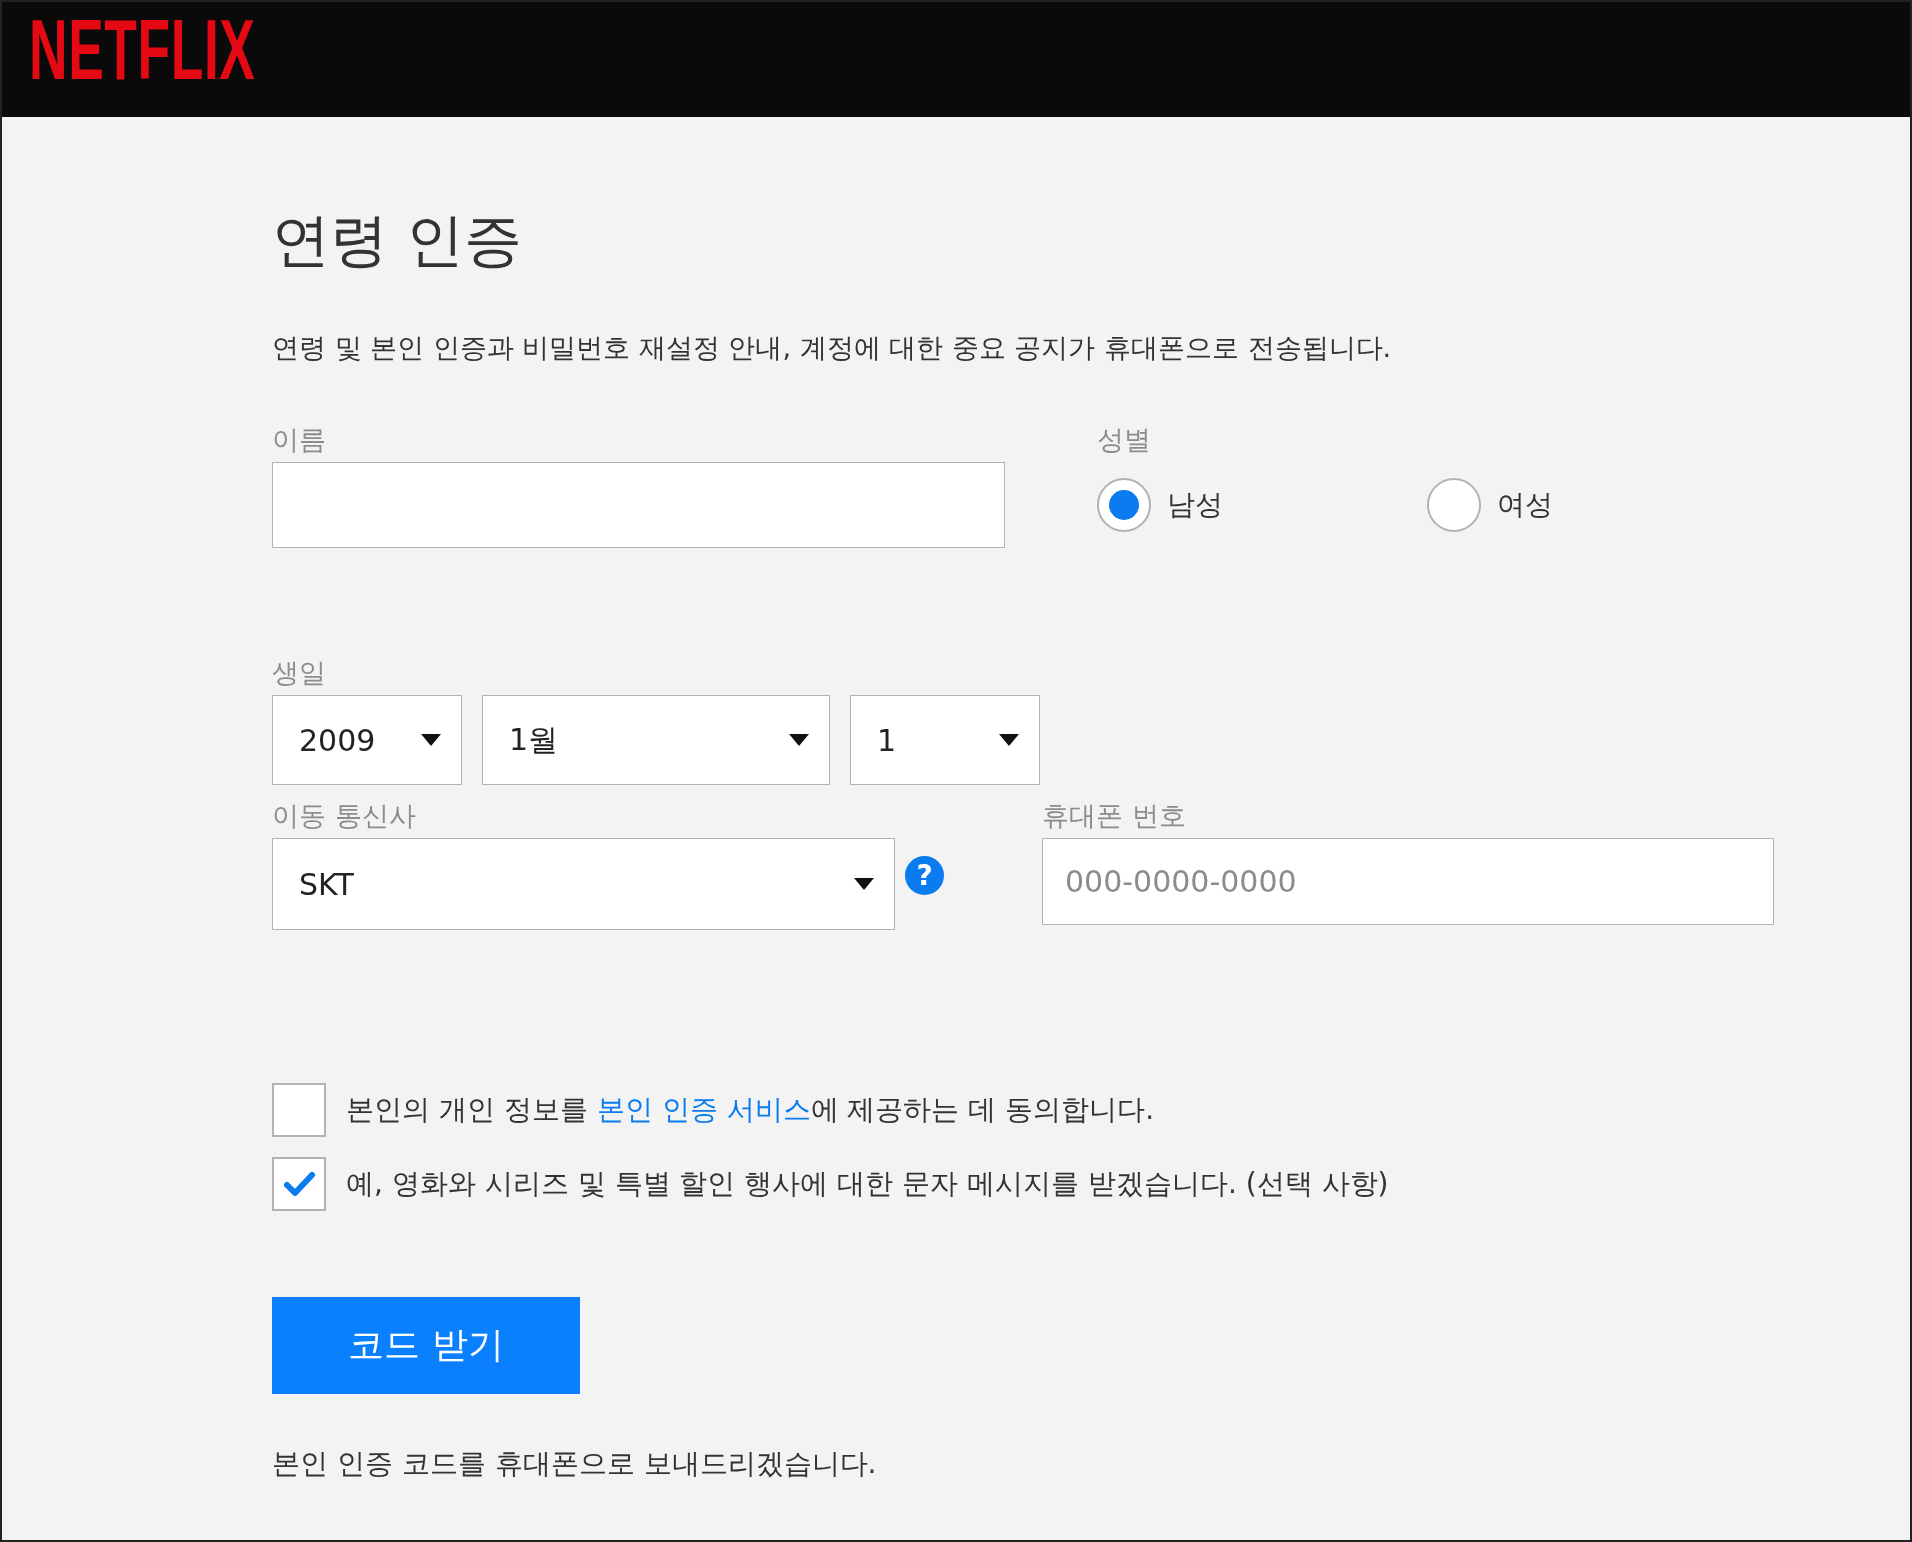 This screenshot has height=1542, width=1912. What do you see at coordinates (398, 240) in the screenshot?
I see `page-title: 연령 인증` at bounding box center [398, 240].